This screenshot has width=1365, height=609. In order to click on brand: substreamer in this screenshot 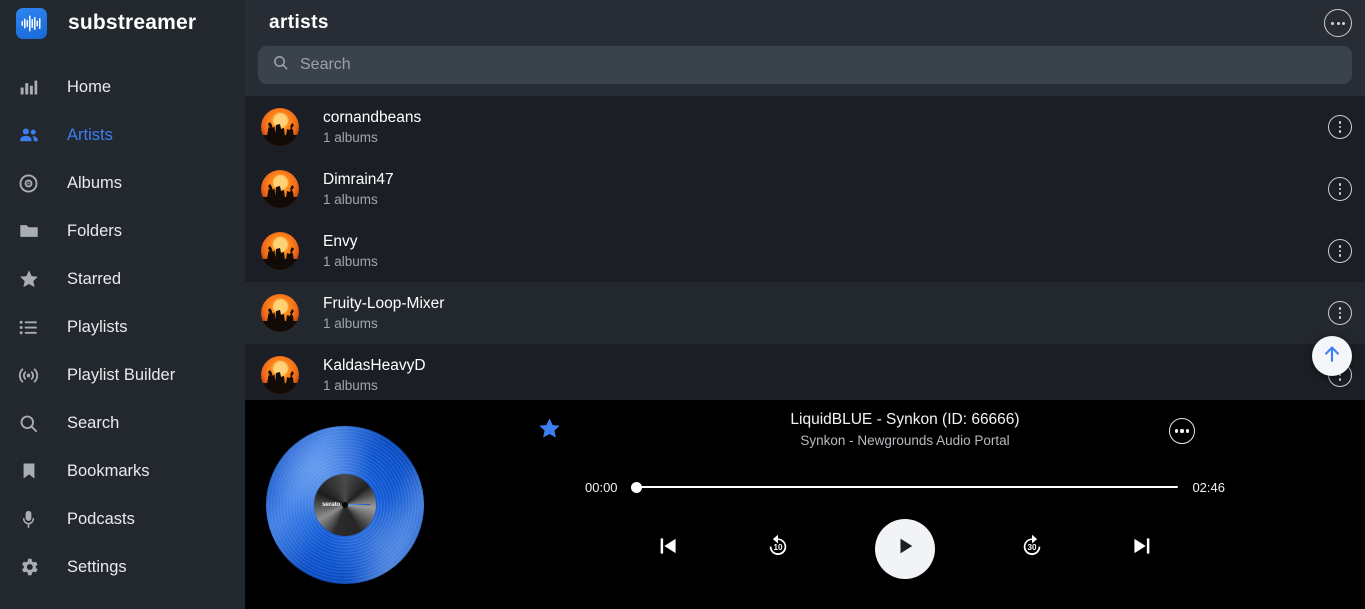, I will do `click(122, 23)`.